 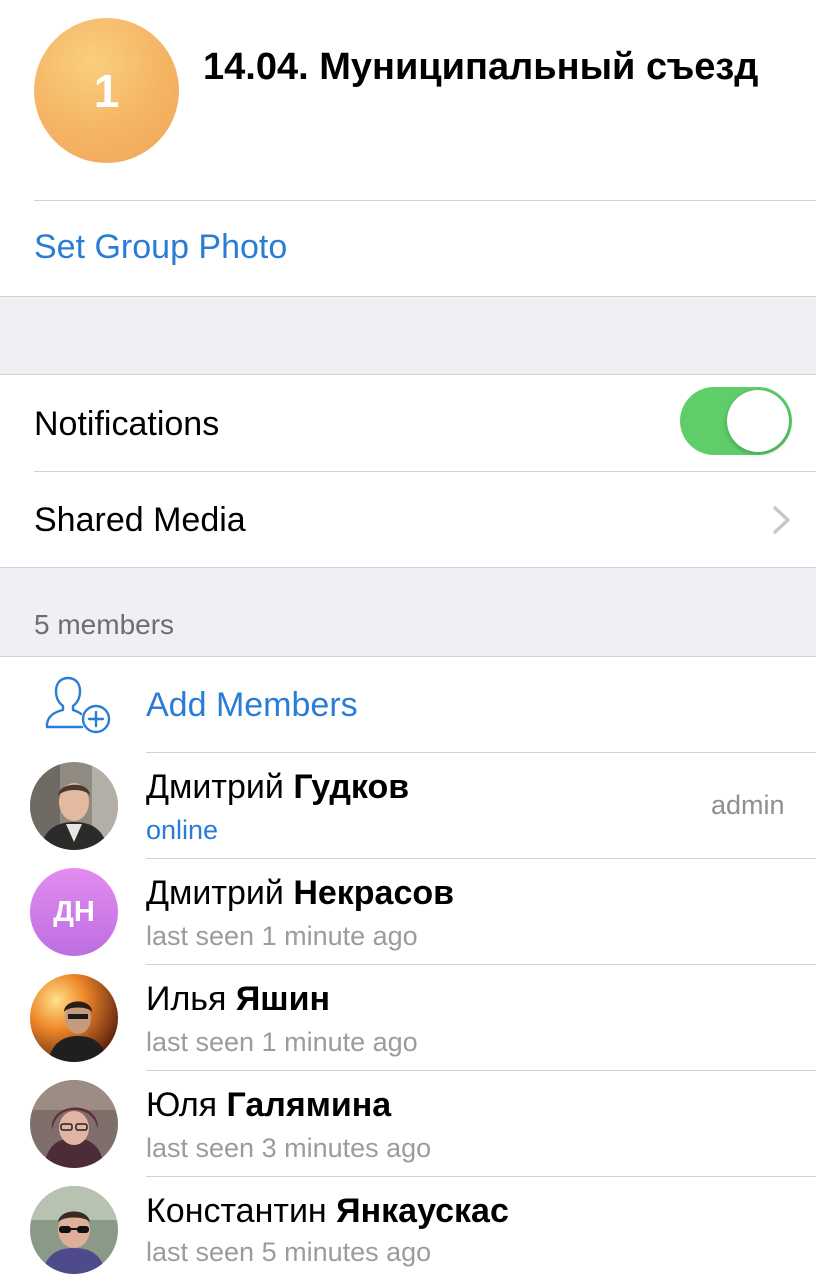 What do you see at coordinates (481, 67) in the screenshot?
I see `group-title: 14.04. Муниципальный съезд` at bounding box center [481, 67].